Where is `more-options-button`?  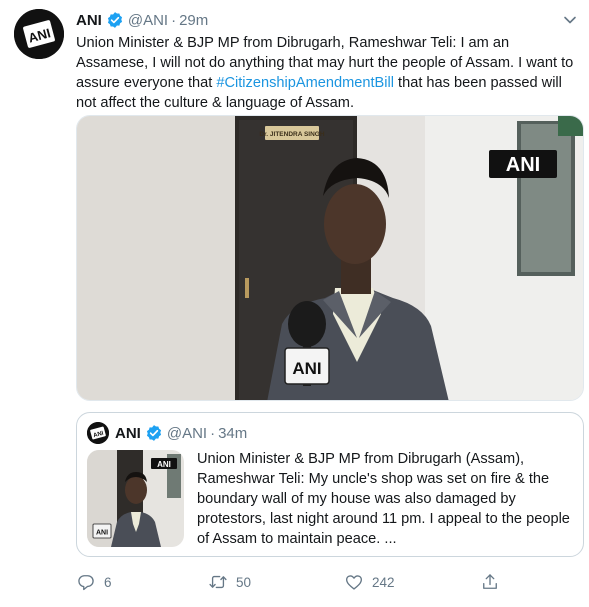
more-options-button is located at coordinates (570, 20).